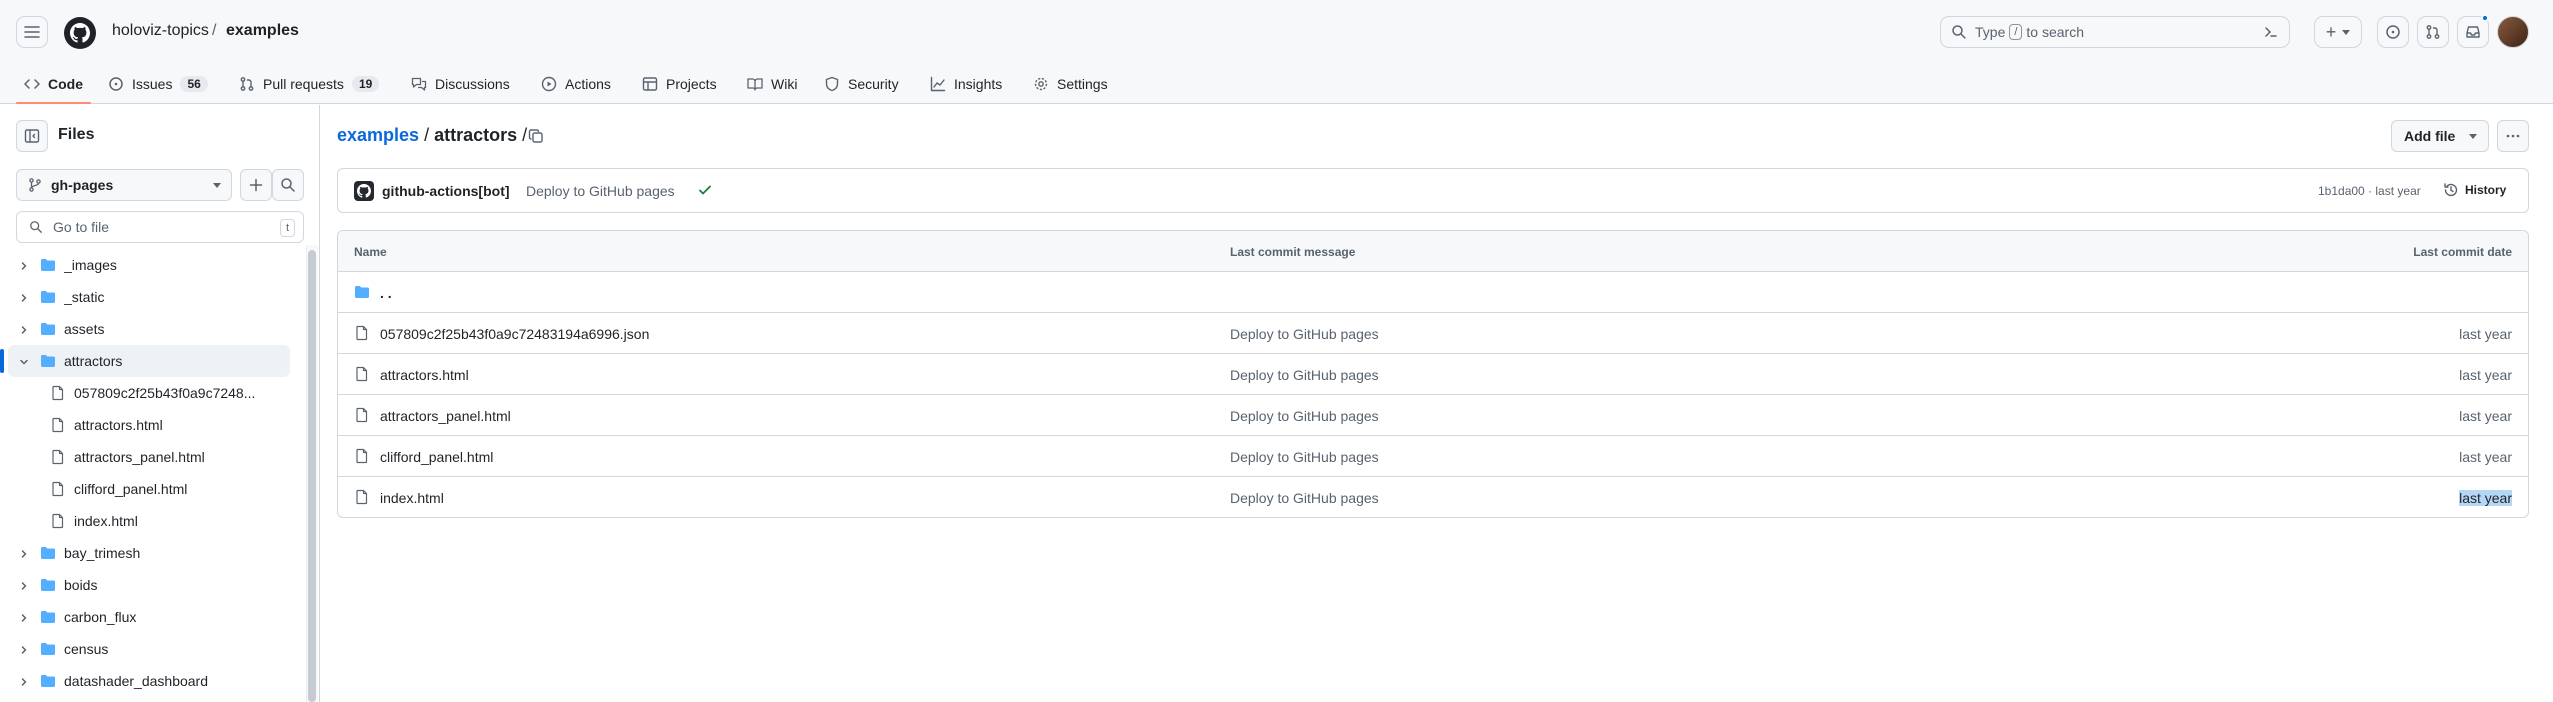 This screenshot has width=2553, height=702. Describe the element at coordinates (446, 191) in the screenshot. I see `commit-author-link: github-actions[bot]` at that location.